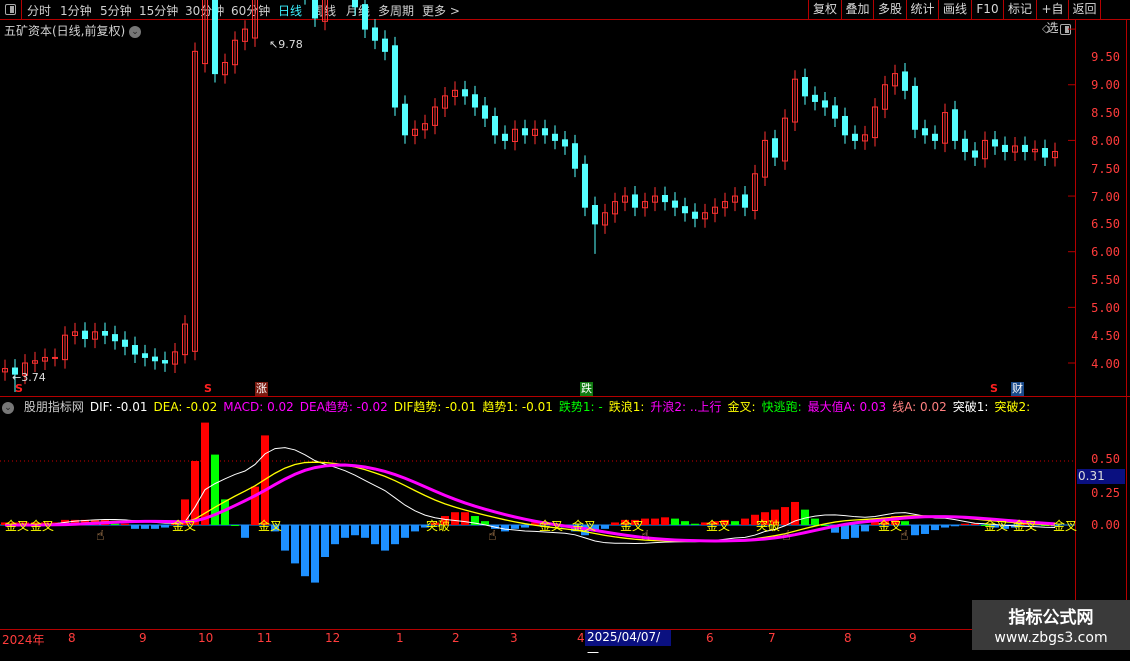 The height and width of the screenshot is (661, 1130). Describe the element at coordinates (1105, 197) in the screenshot. I see `price-tick: 7.00` at that location.